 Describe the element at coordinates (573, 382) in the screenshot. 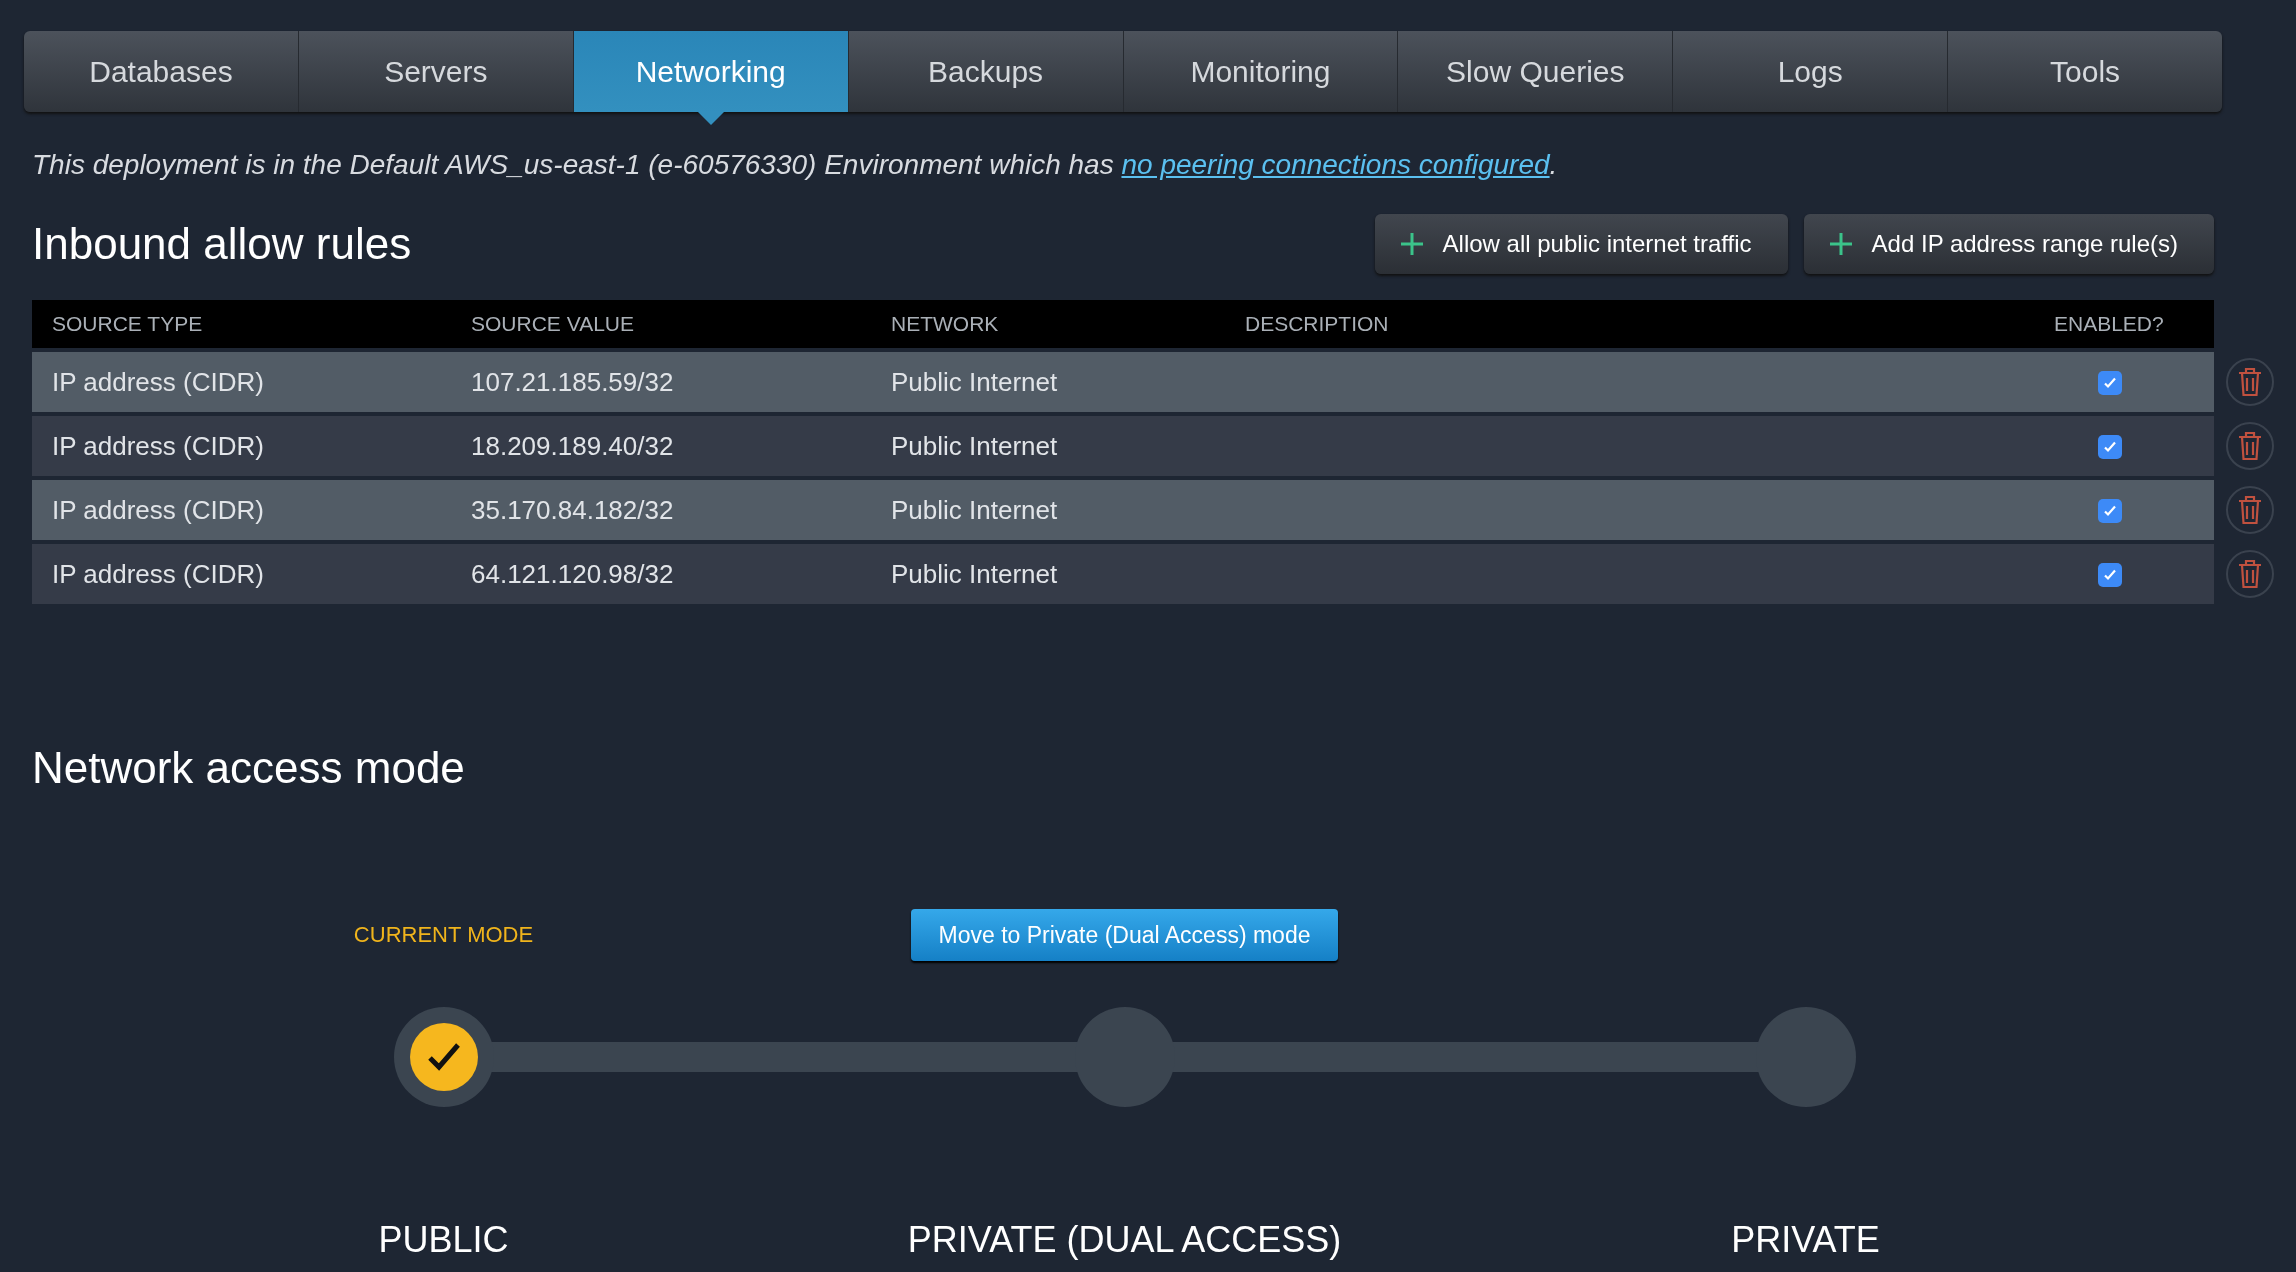

I see `table-cell-text: 107.21.185.59/32` at that location.